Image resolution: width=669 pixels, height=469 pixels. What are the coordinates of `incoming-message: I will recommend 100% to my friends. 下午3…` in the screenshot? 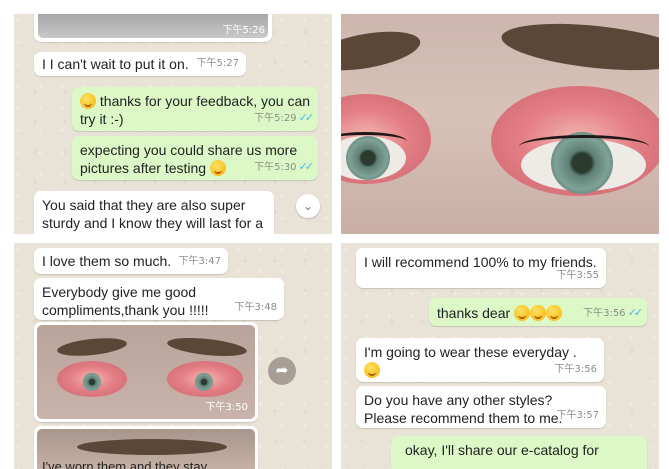 It's located at (481, 268).